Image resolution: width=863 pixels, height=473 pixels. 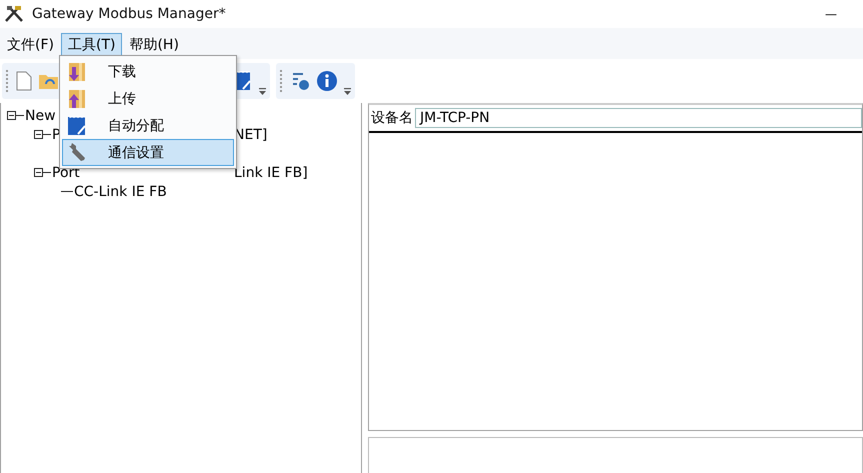 I want to click on tree-item: Link IE FB], so click(x=271, y=172).